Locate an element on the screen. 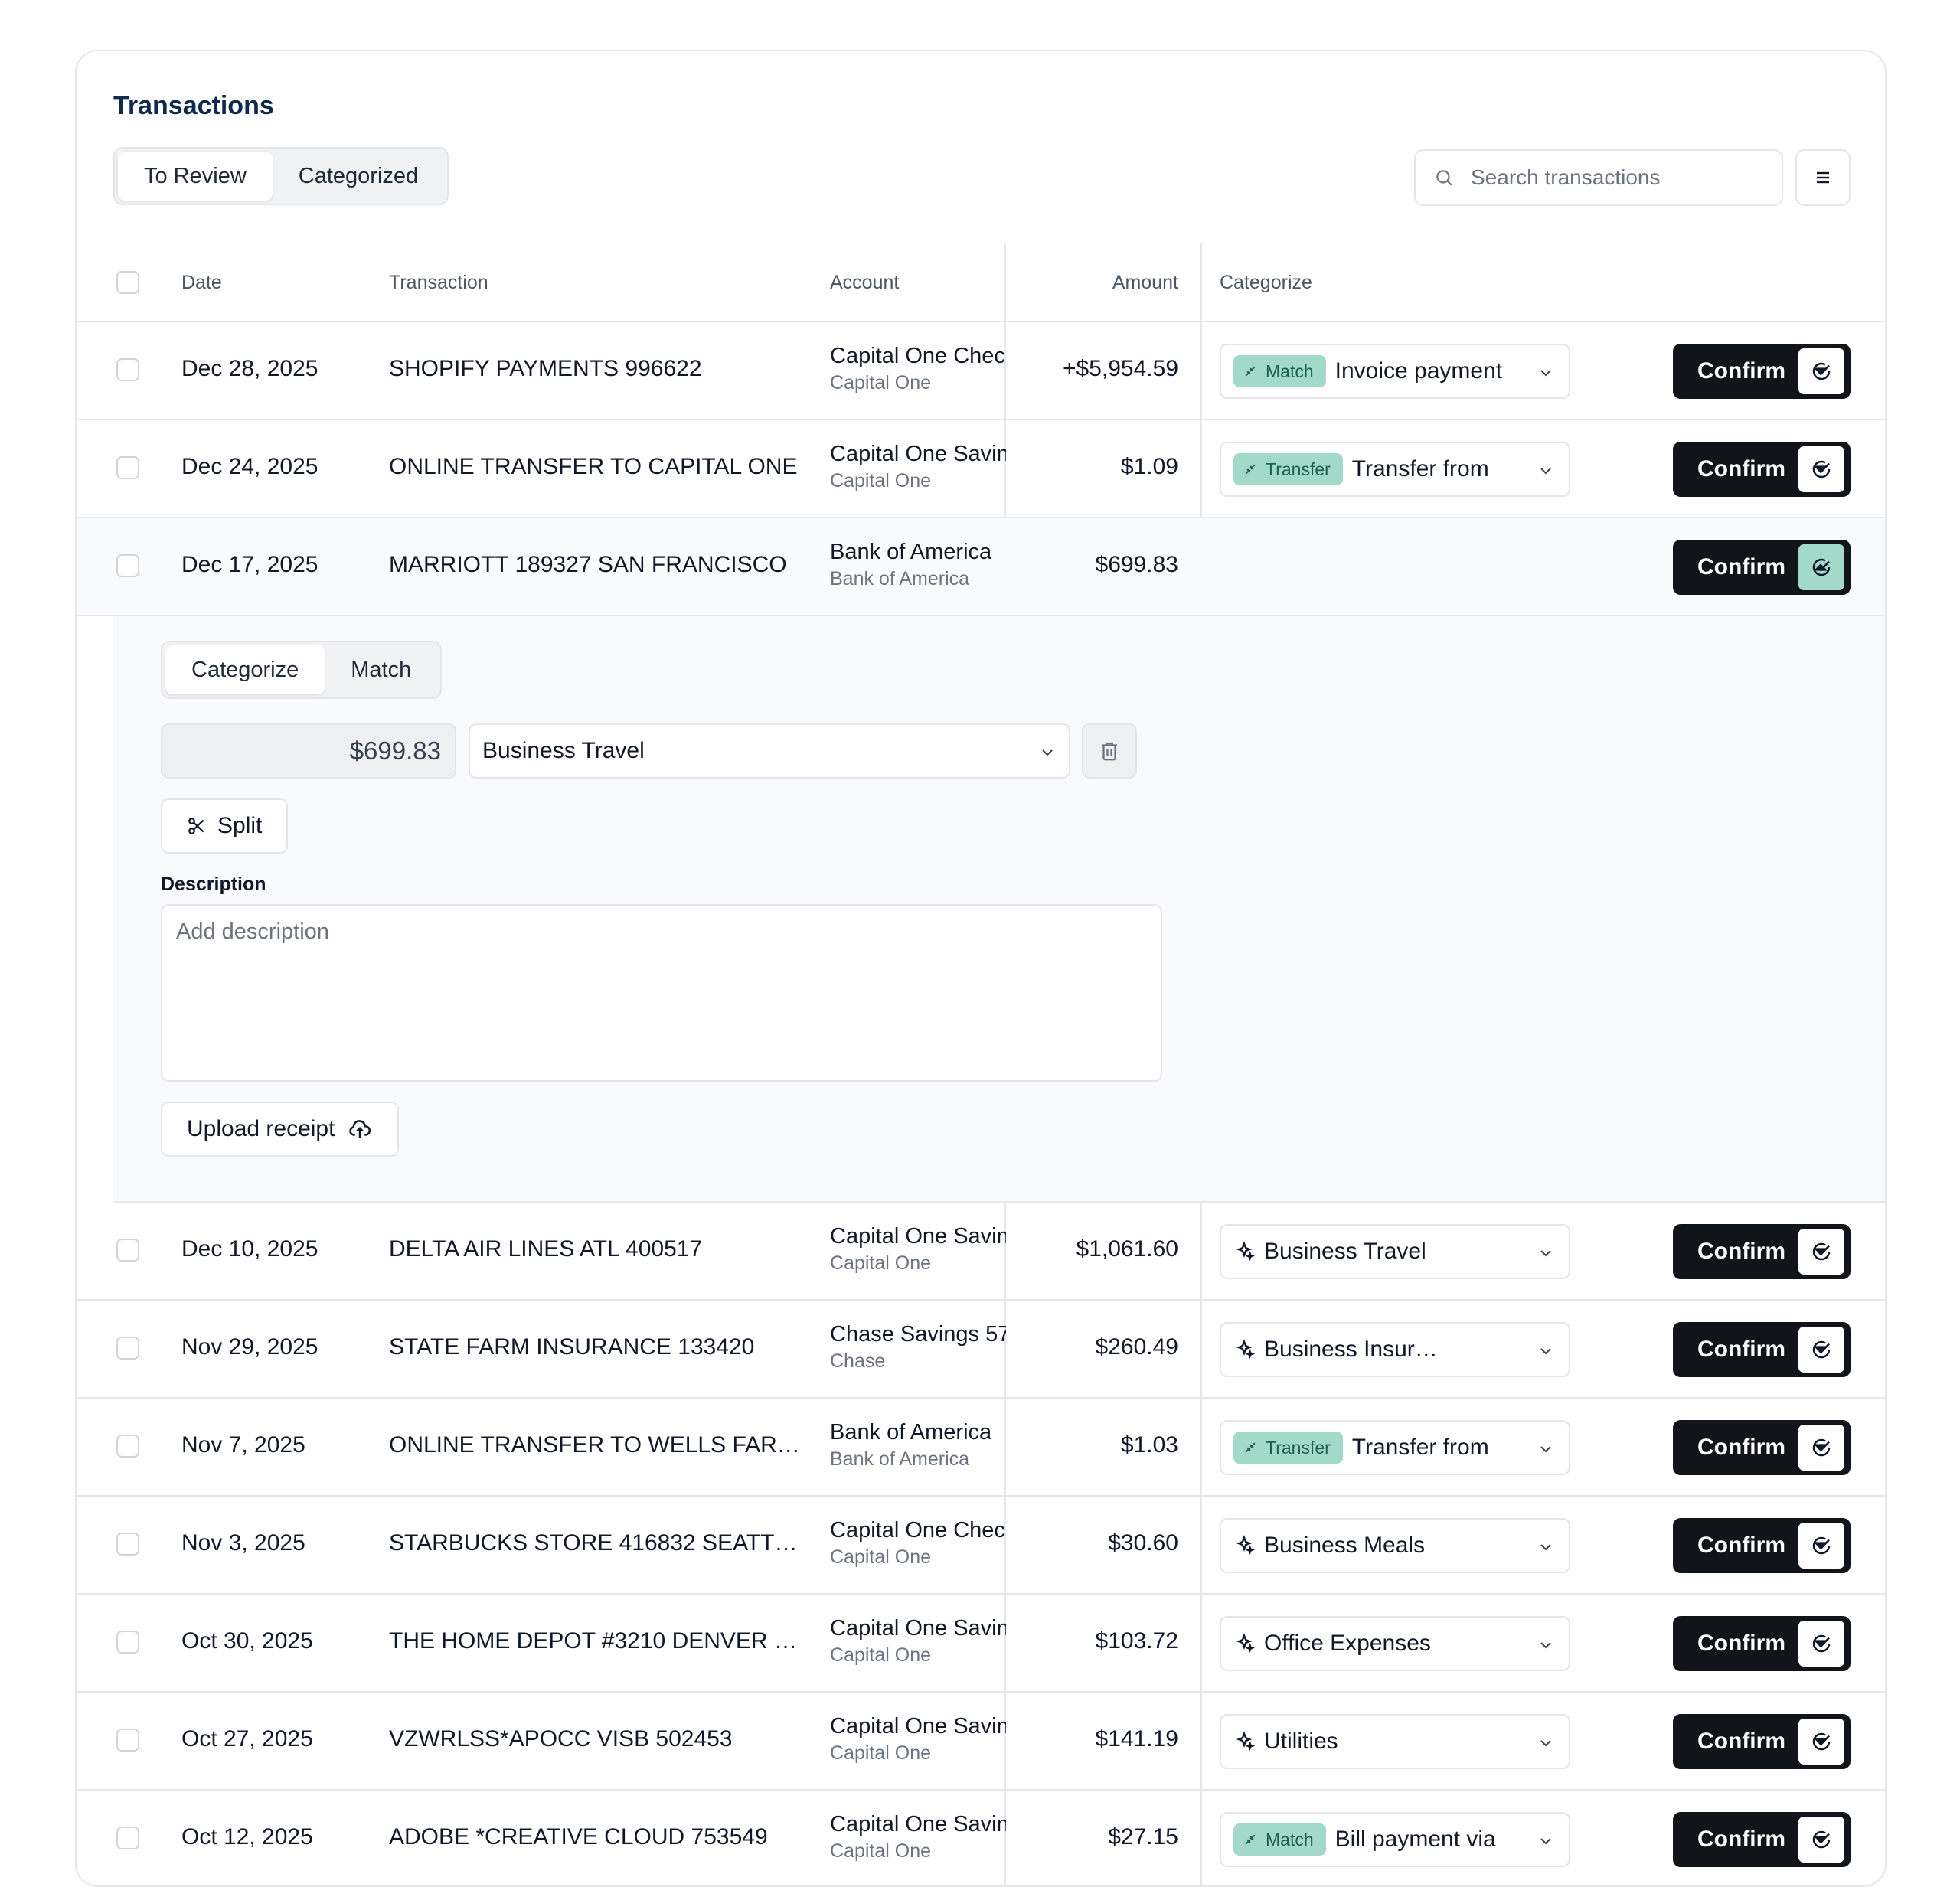  tab-to-review: To Review is located at coordinates (195, 176).